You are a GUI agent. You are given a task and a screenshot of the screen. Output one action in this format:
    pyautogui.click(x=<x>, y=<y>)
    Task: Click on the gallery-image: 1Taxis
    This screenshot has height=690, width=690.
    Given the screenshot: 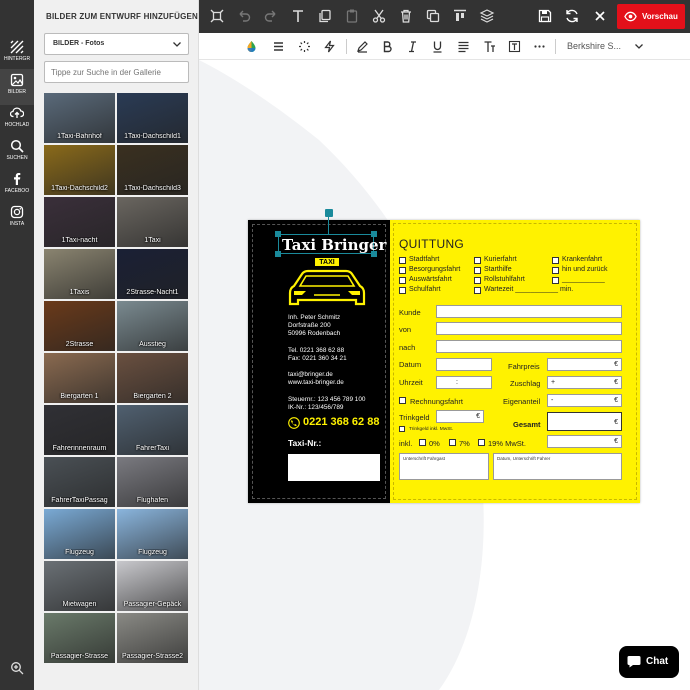 What is the action you would take?
    pyautogui.click(x=79, y=274)
    